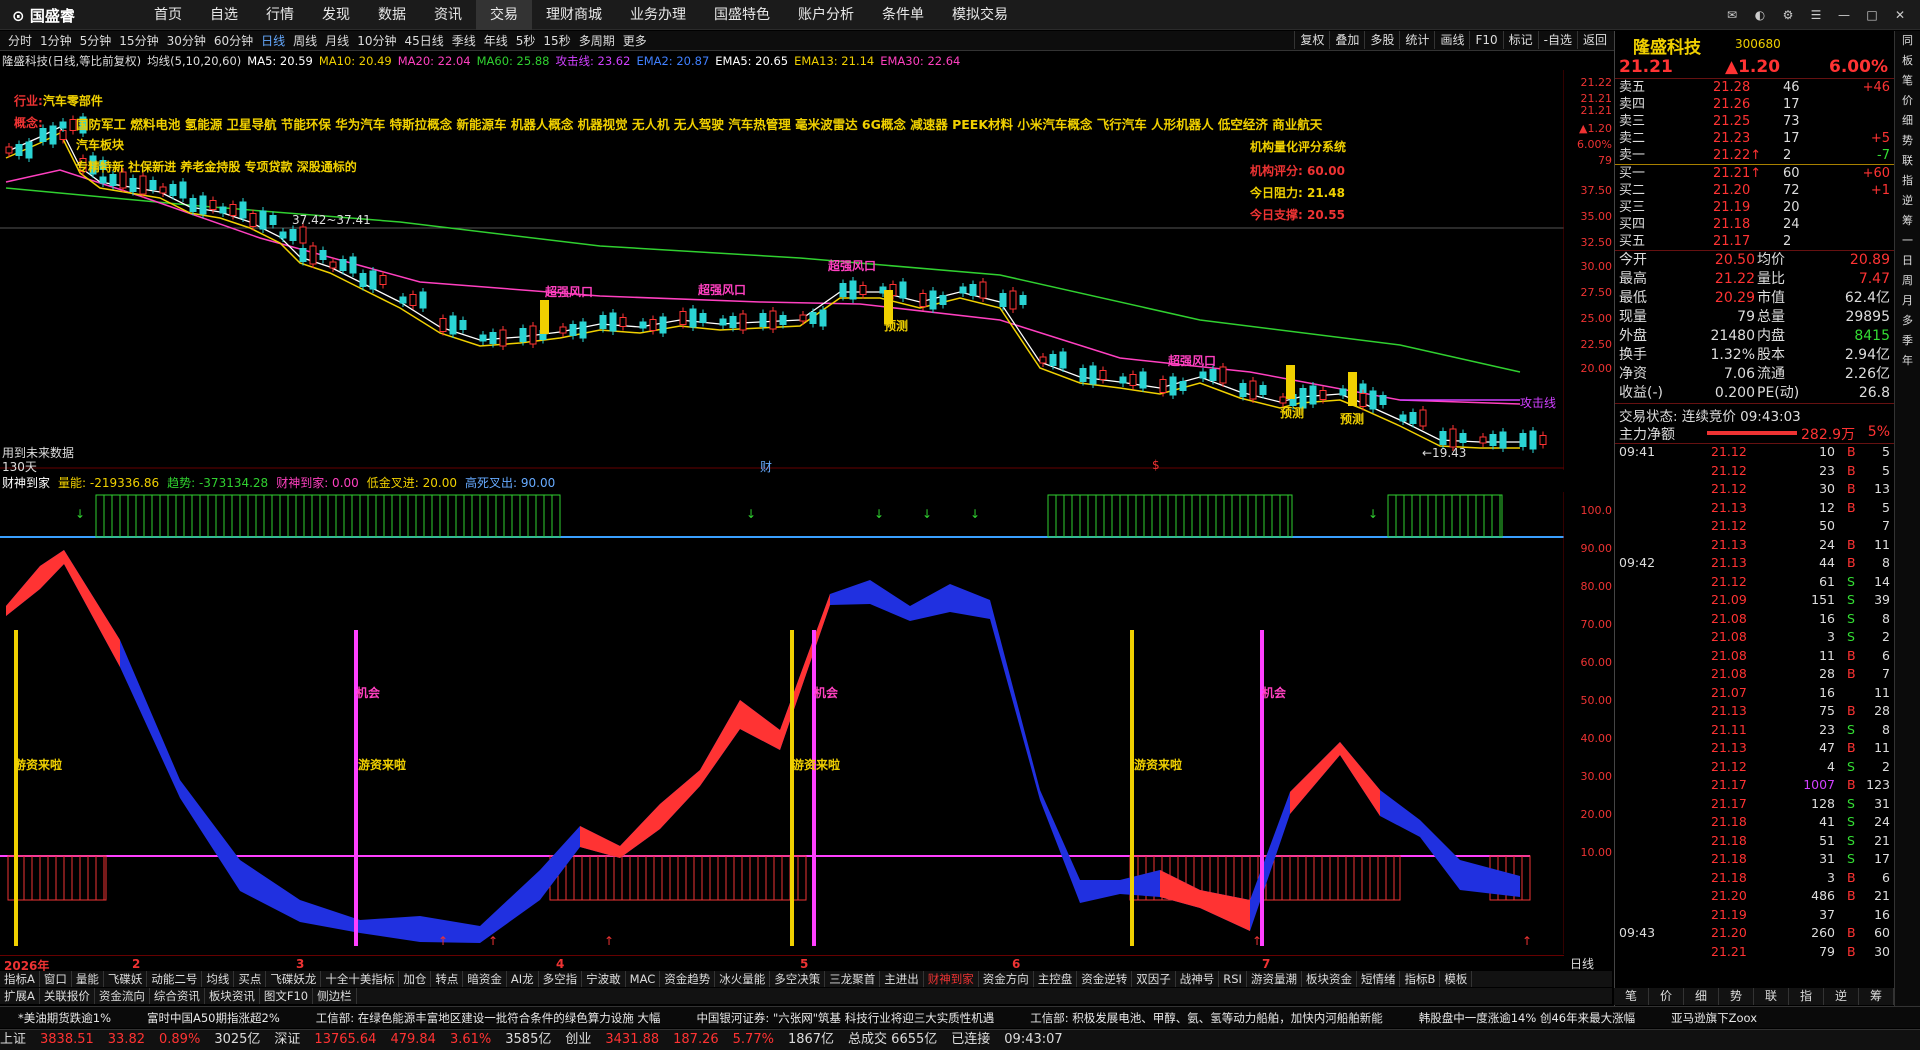  I want to click on period-8: 月线, so click(337, 41).